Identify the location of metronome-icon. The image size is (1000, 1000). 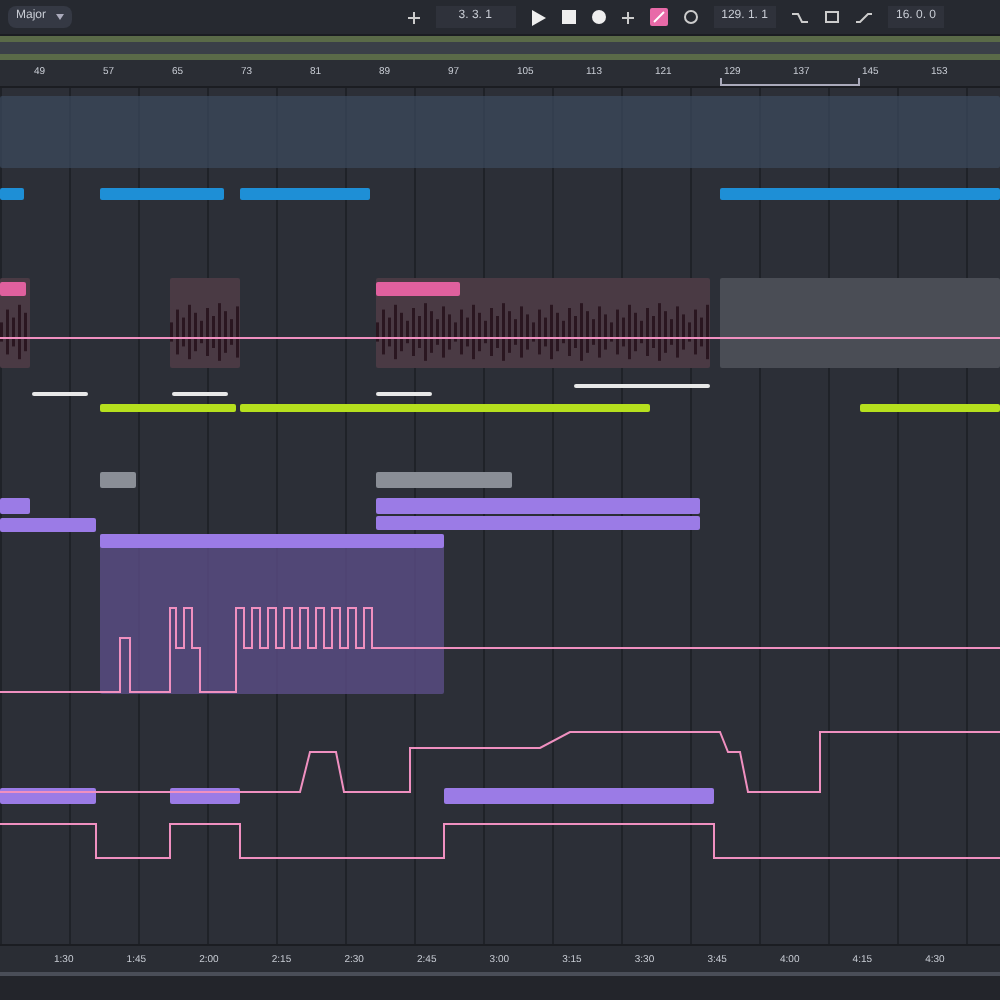
(690, 17).